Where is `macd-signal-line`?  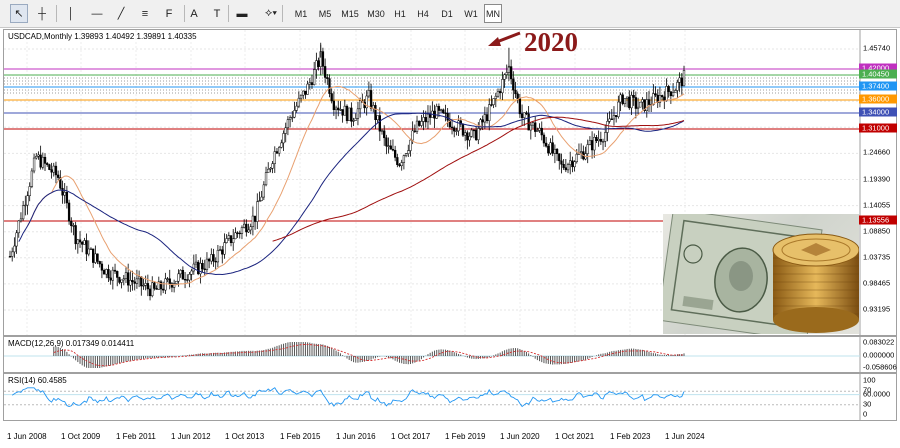 macd-signal-line is located at coordinates (369, 355).